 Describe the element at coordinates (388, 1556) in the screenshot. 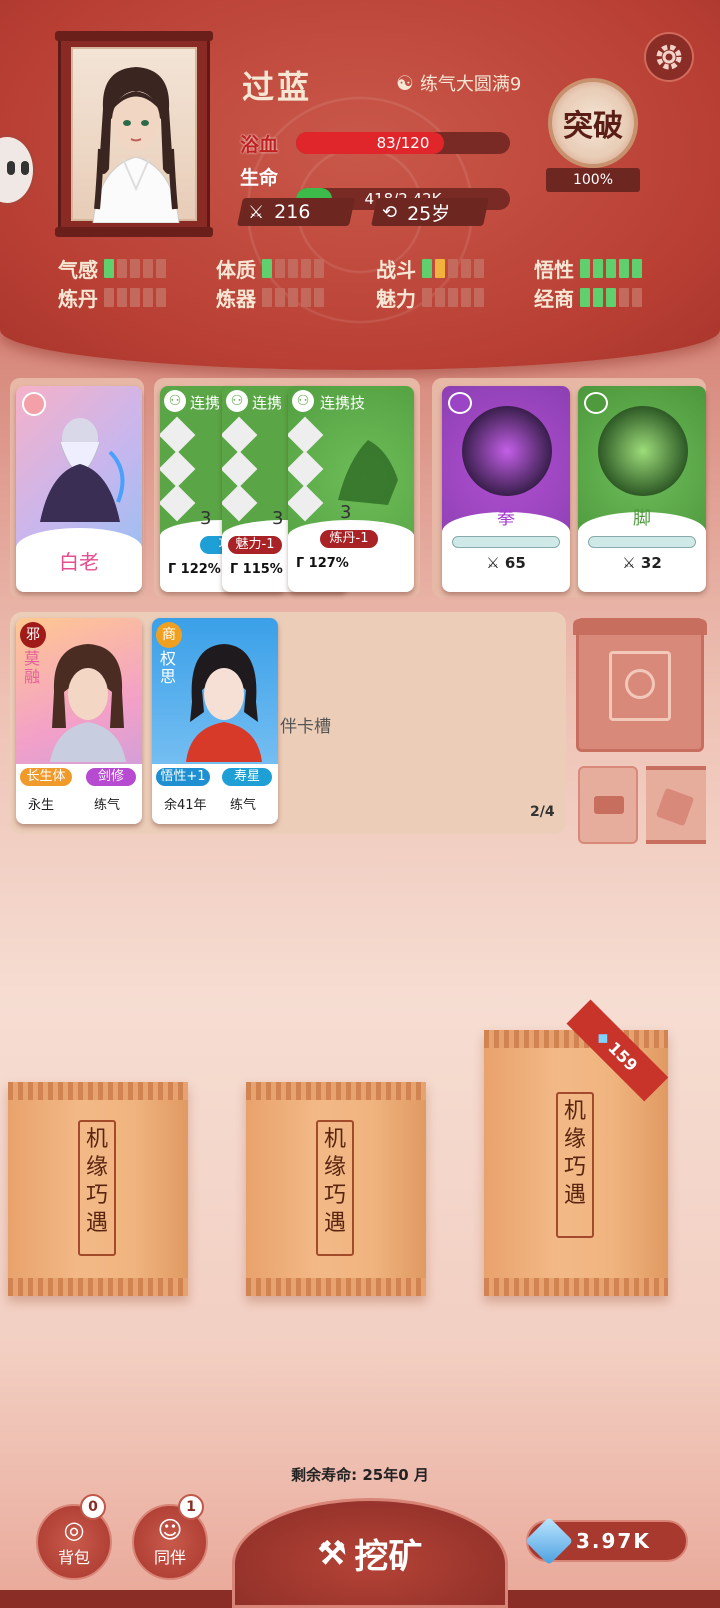

I see `mine-label: 挖矿` at that location.